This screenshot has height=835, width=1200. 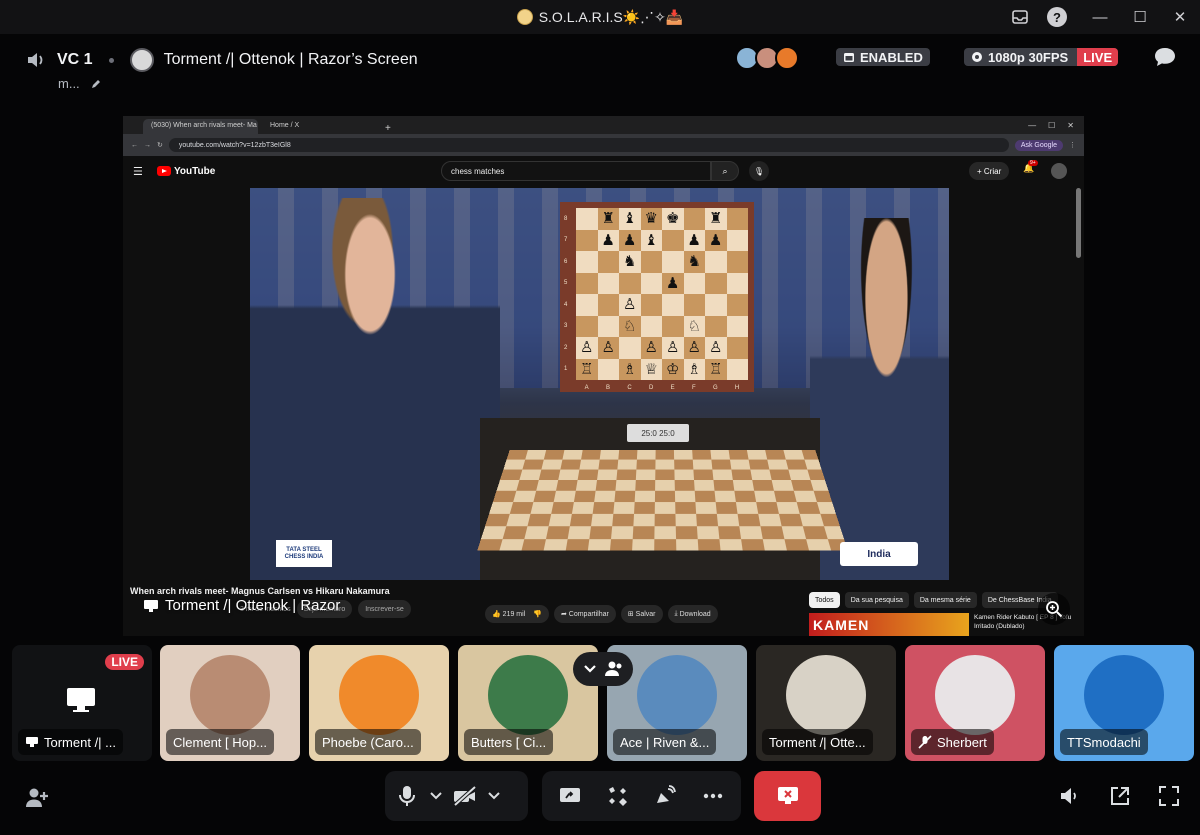 What do you see at coordinates (160, 145) in the screenshot?
I see `reload-icon: ↻` at bounding box center [160, 145].